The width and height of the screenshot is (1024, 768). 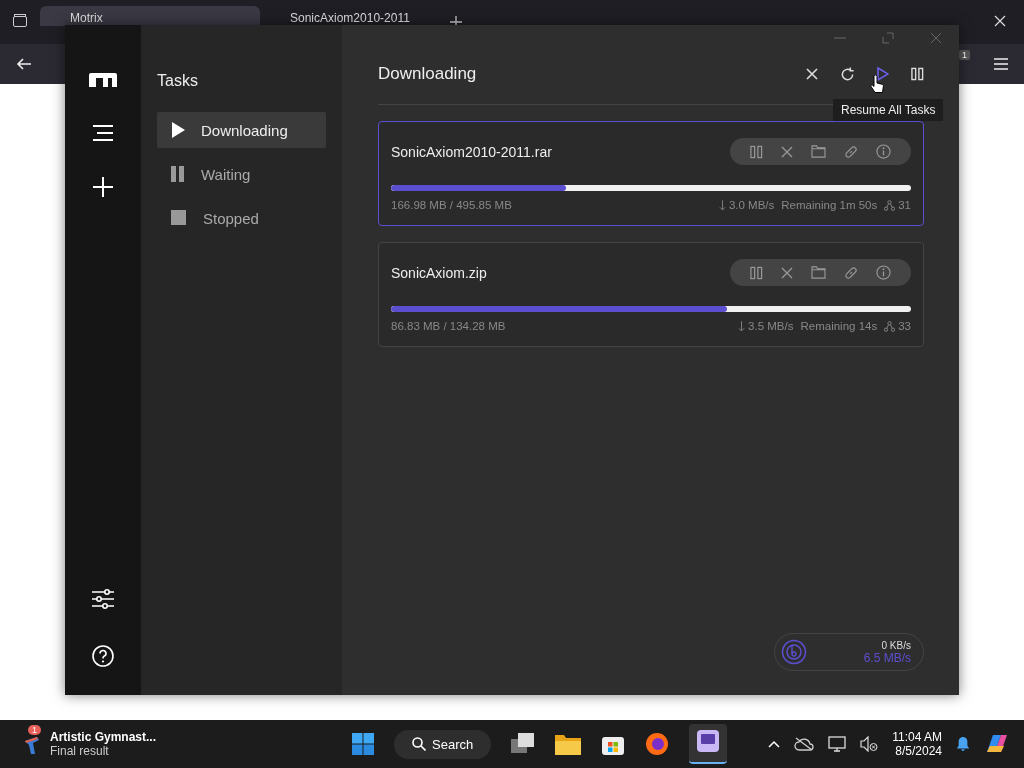 I want to click on bell-icon, so click(x=963, y=744).